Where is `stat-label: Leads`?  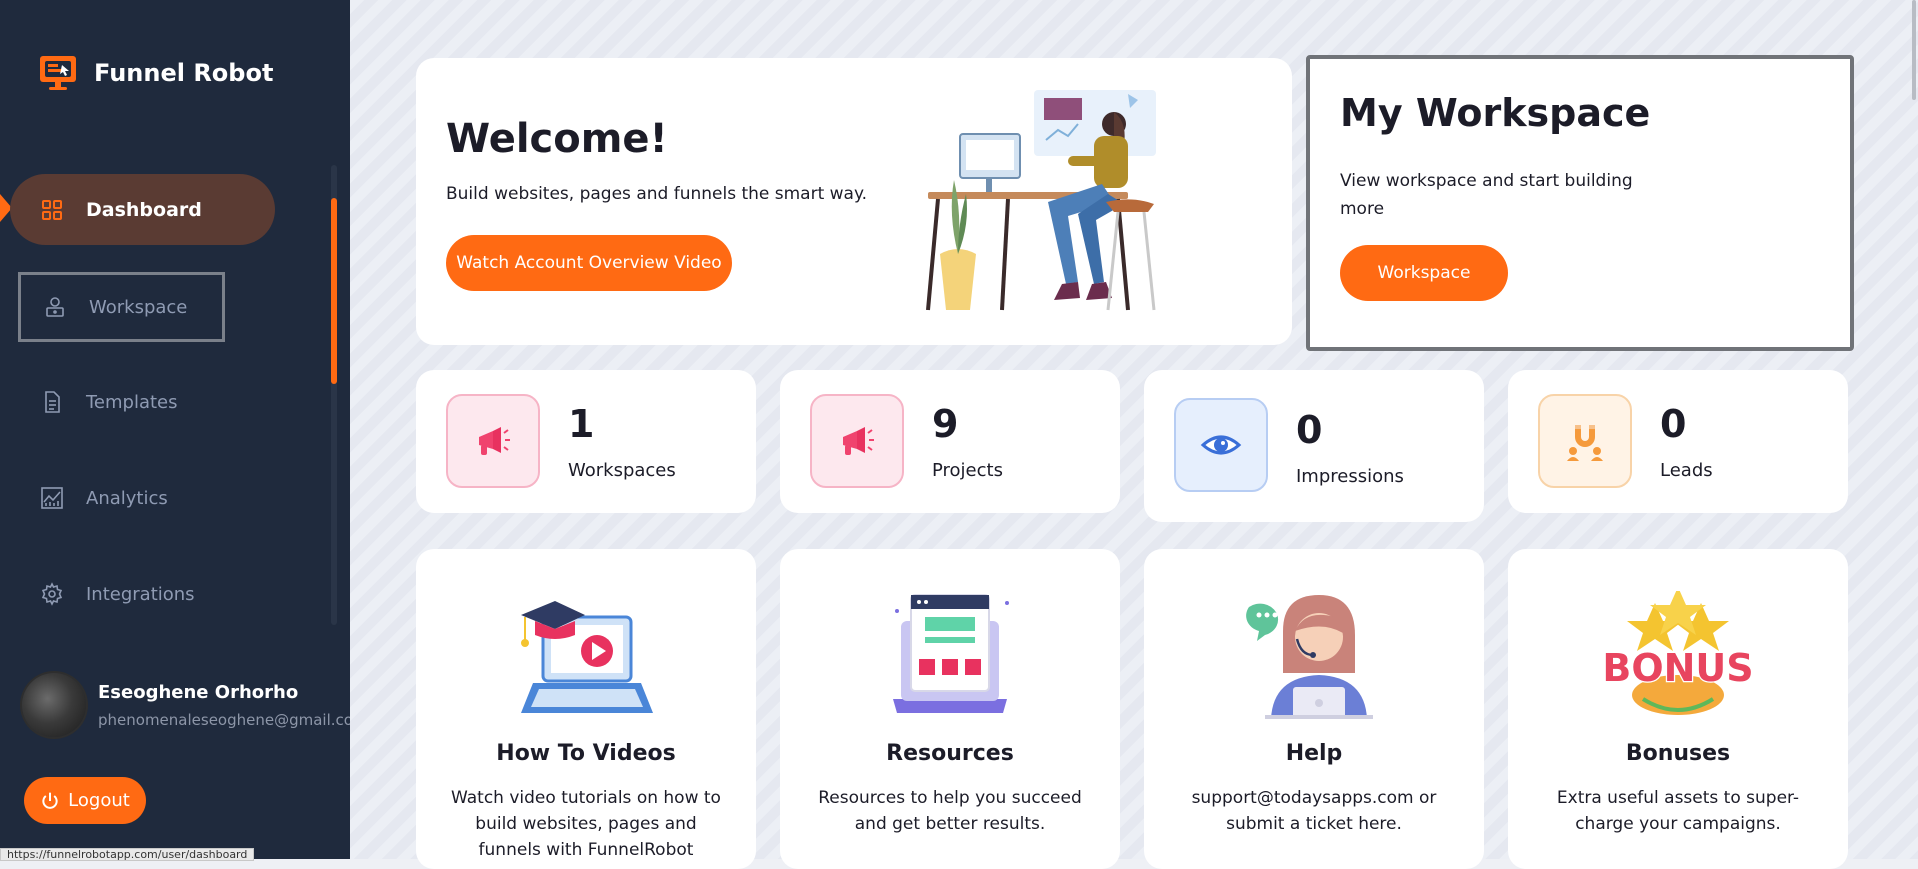 stat-label: Leads is located at coordinates (1686, 470).